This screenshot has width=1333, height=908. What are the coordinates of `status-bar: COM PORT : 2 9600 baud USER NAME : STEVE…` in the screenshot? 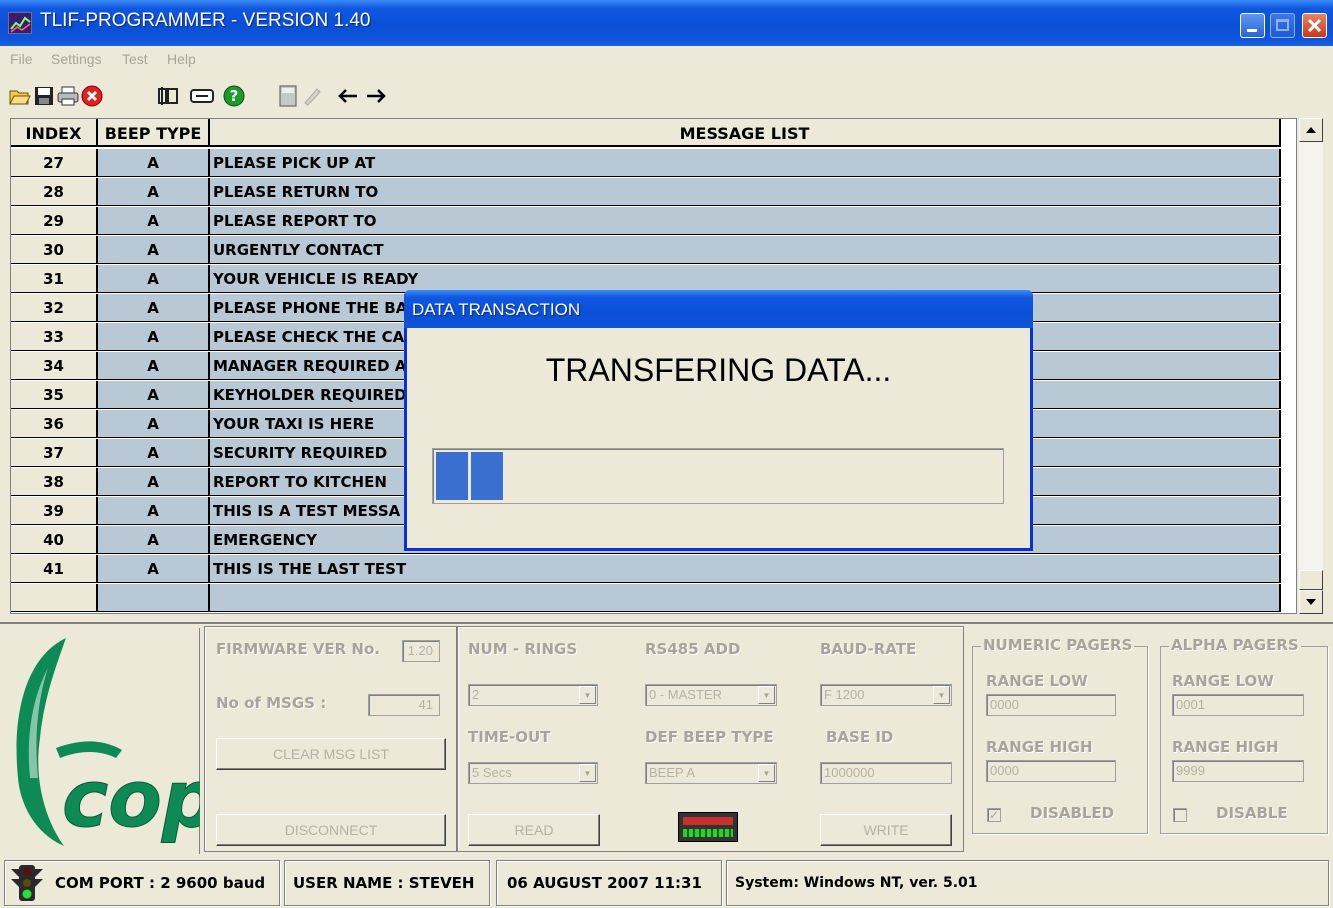 It's located at (666, 882).